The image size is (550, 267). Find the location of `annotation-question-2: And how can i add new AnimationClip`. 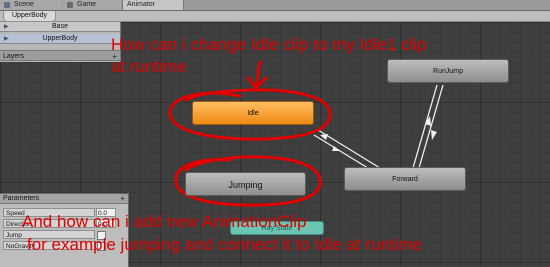

annotation-question-2: And how can i add new AnimationClip is located at coordinates (164, 221).